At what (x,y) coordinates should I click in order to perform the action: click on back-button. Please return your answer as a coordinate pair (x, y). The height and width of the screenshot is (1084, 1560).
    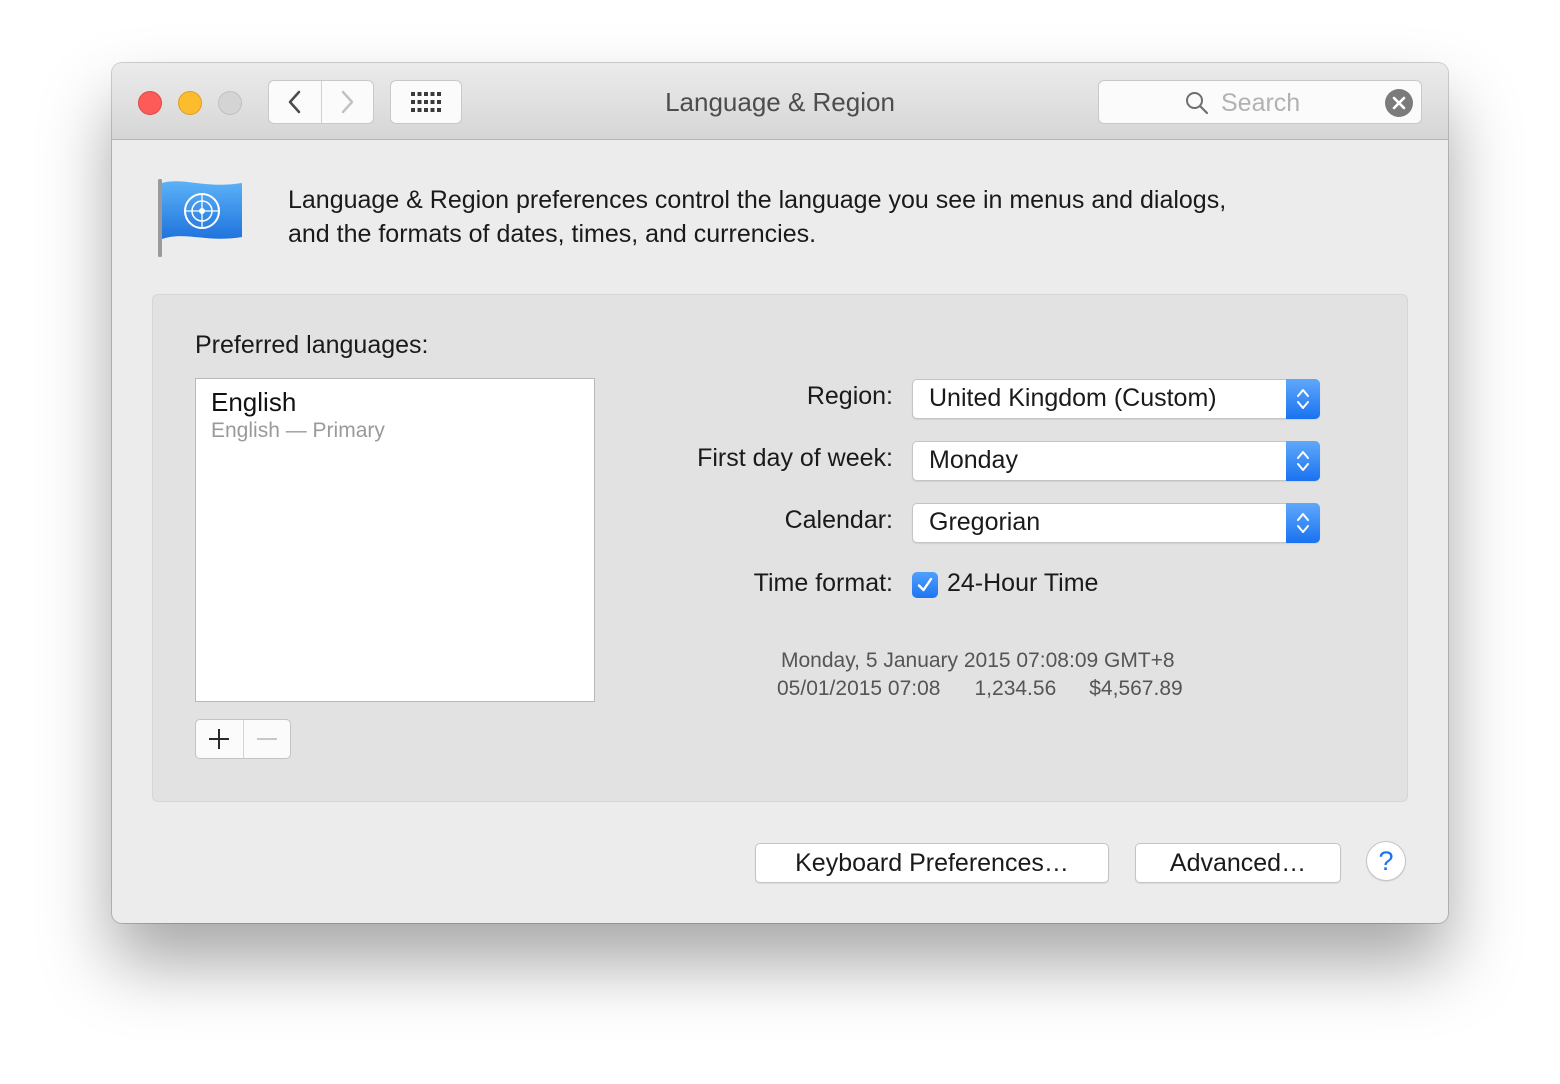
    Looking at the image, I should click on (295, 102).